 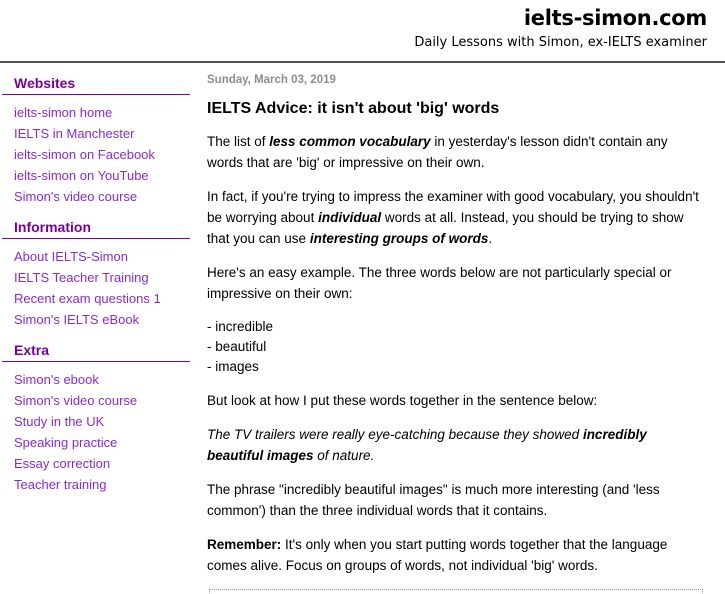 I want to click on list-item: - images, so click(x=233, y=366).